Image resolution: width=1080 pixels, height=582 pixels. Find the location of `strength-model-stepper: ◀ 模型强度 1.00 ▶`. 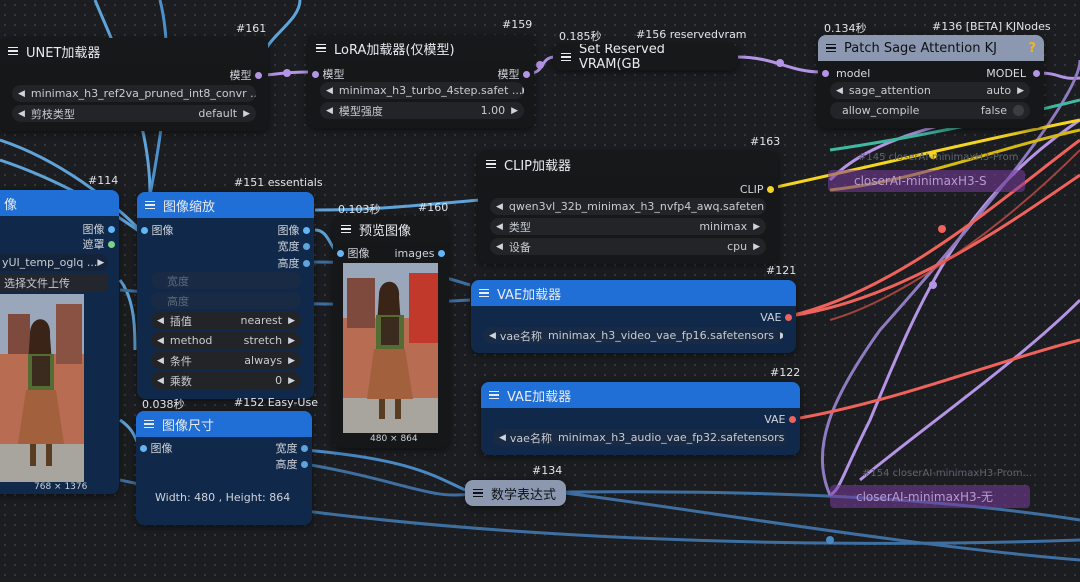

strength-model-stepper: ◀ 模型强度 1.00 ▶ is located at coordinates (422, 110).